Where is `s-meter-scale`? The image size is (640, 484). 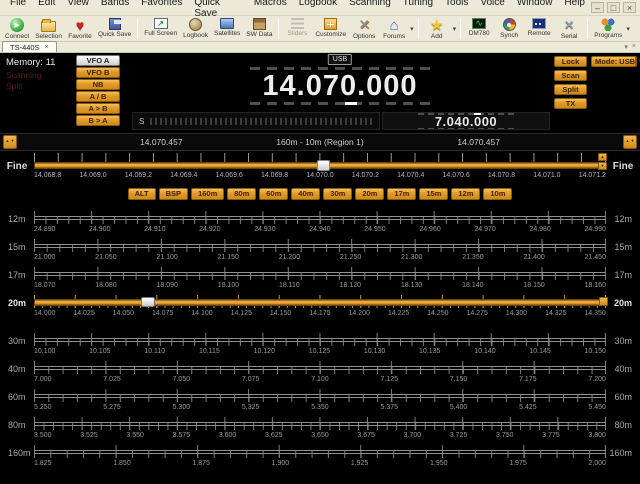
s-meter-scale is located at coordinates (261, 121).